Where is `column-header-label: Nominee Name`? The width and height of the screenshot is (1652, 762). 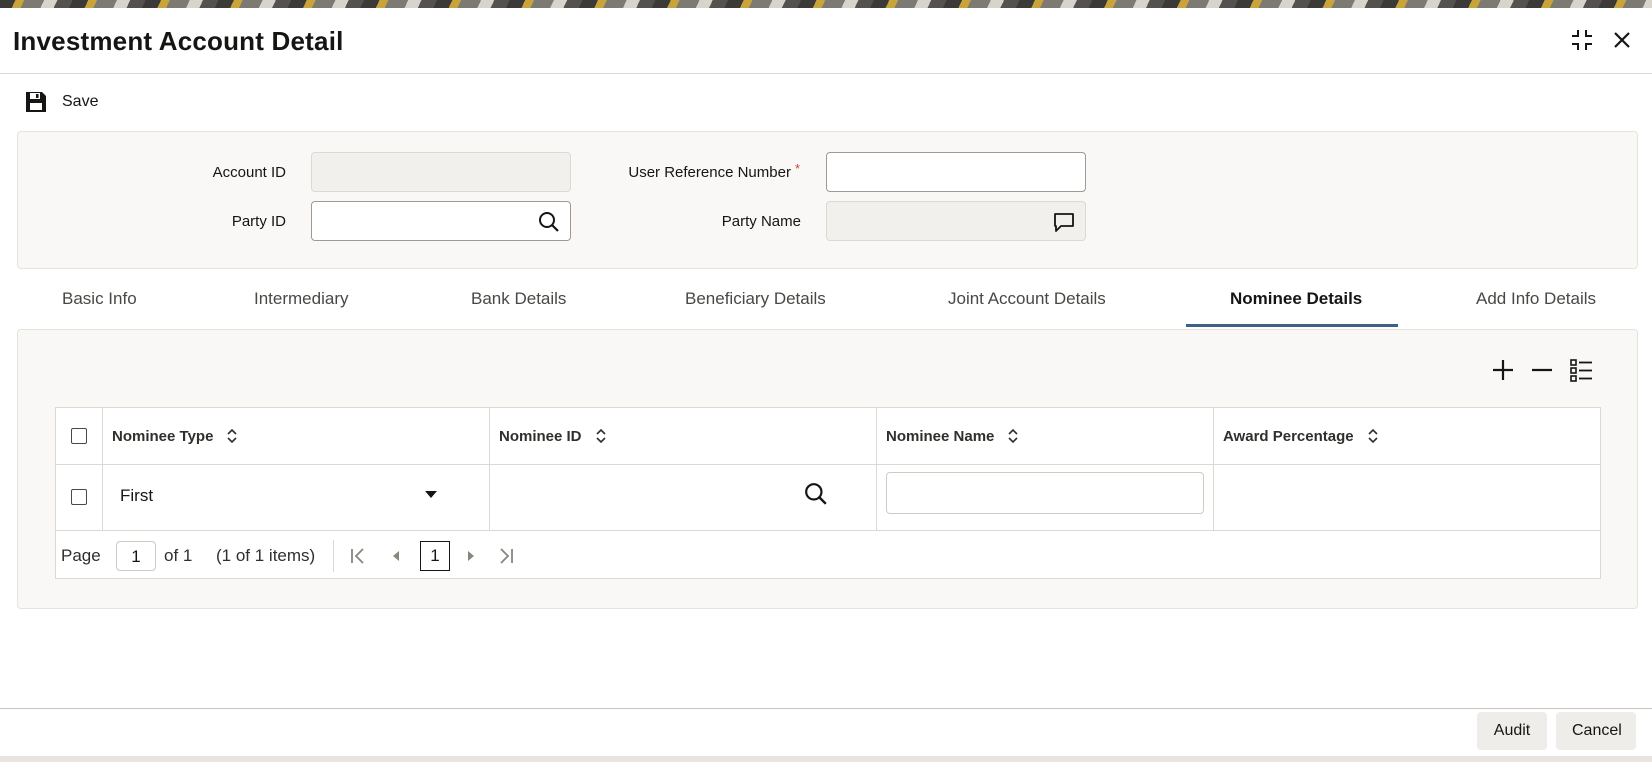
column-header-label: Nominee Name is located at coordinates (940, 436).